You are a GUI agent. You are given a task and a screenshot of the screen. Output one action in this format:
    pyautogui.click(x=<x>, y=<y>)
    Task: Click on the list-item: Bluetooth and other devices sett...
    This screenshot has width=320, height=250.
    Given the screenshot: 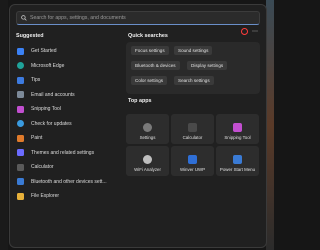 What is the action you would take?
    pyautogui.click(x=66, y=182)
    